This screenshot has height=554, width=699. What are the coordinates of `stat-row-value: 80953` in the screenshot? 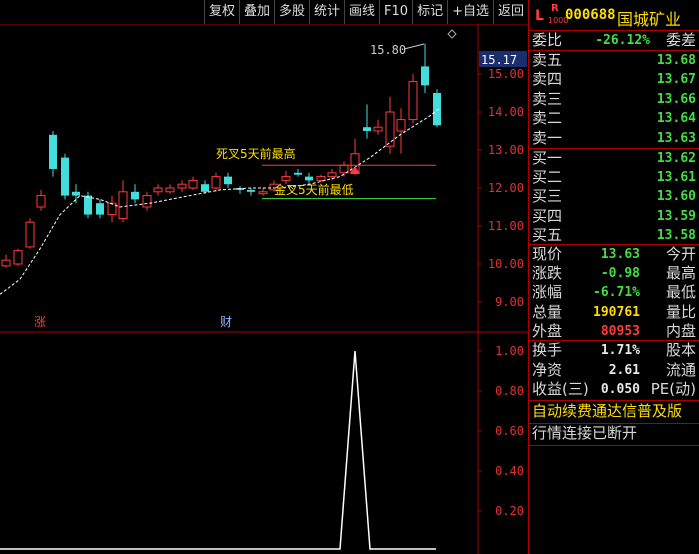 It's located at (620, 331).